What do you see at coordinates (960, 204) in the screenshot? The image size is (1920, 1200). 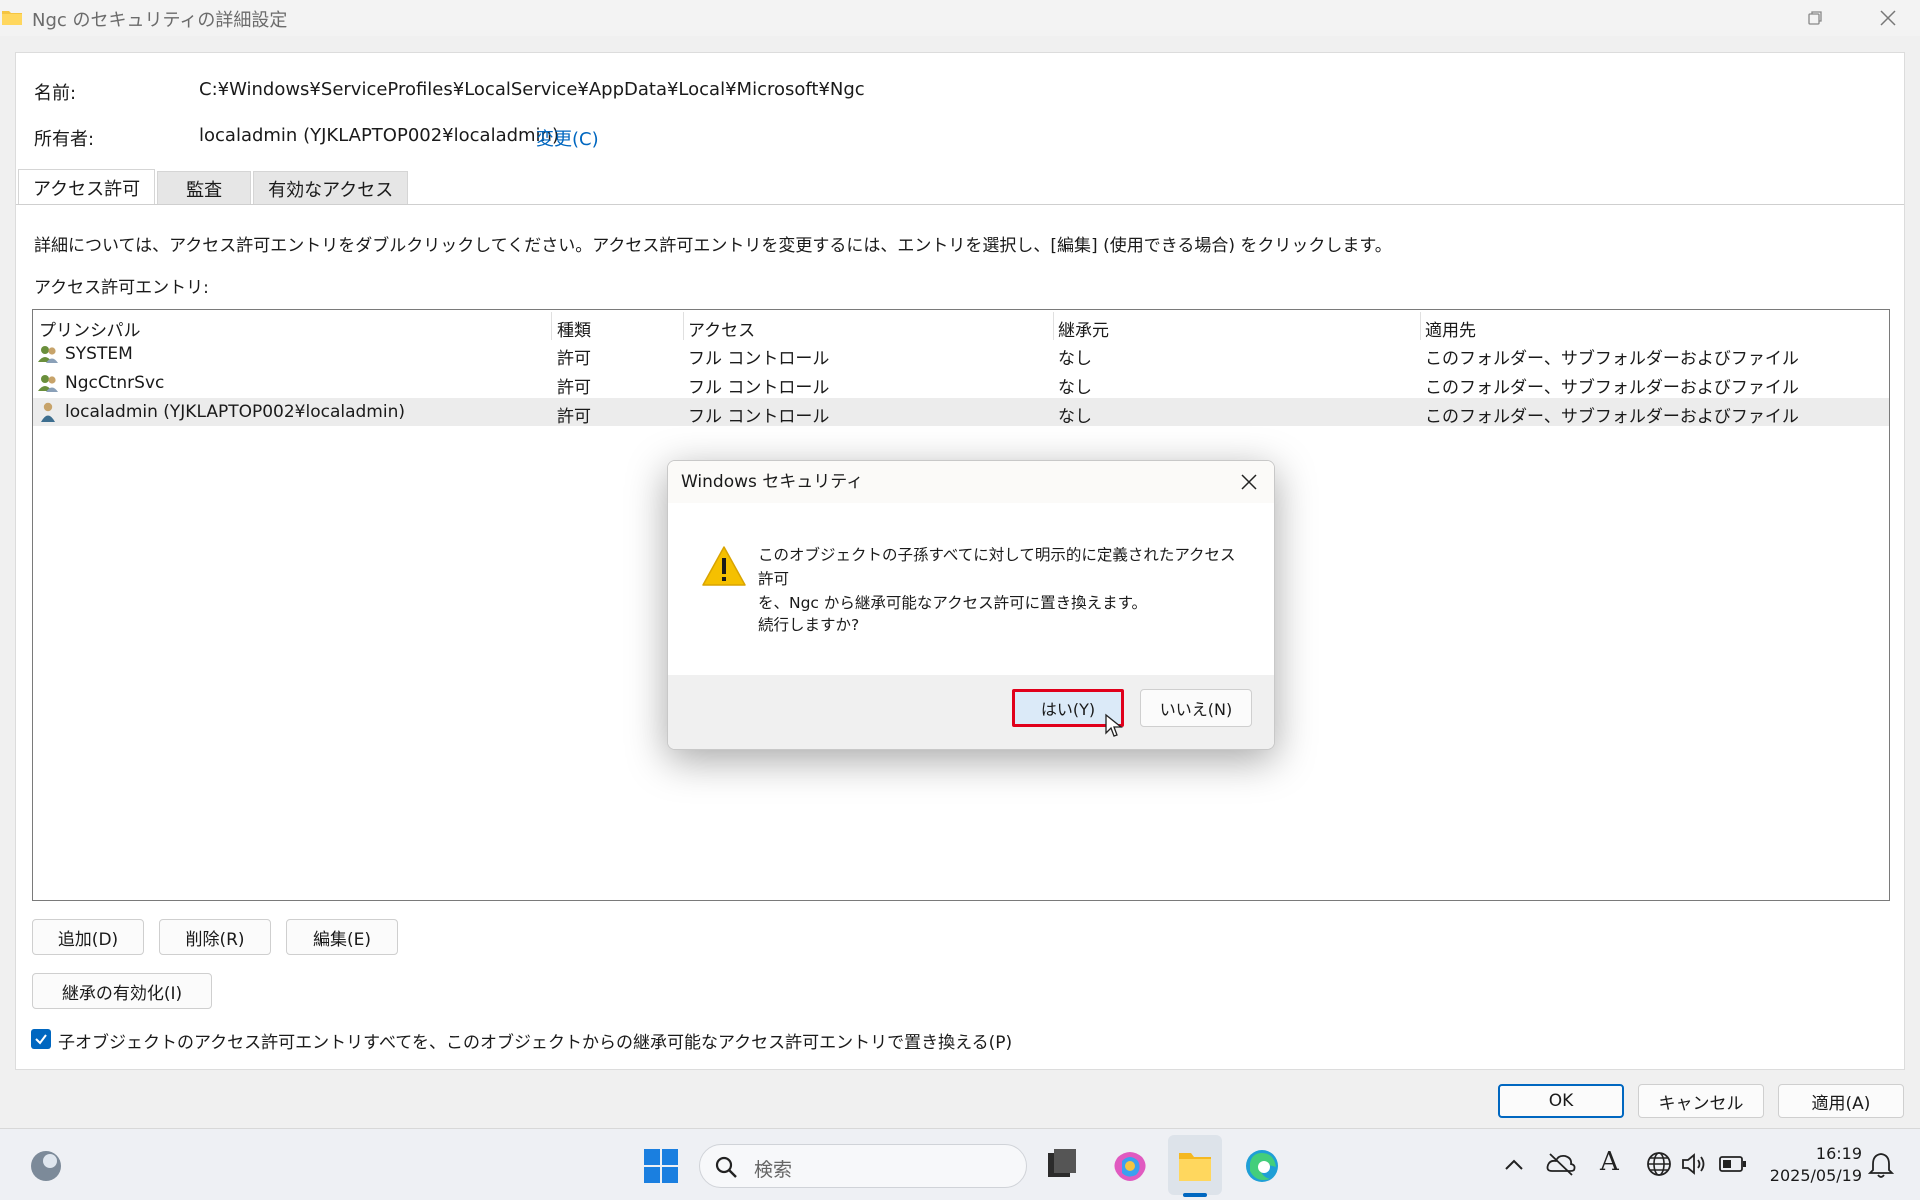 I see `tab-divider` at bounding box center [960, 204].